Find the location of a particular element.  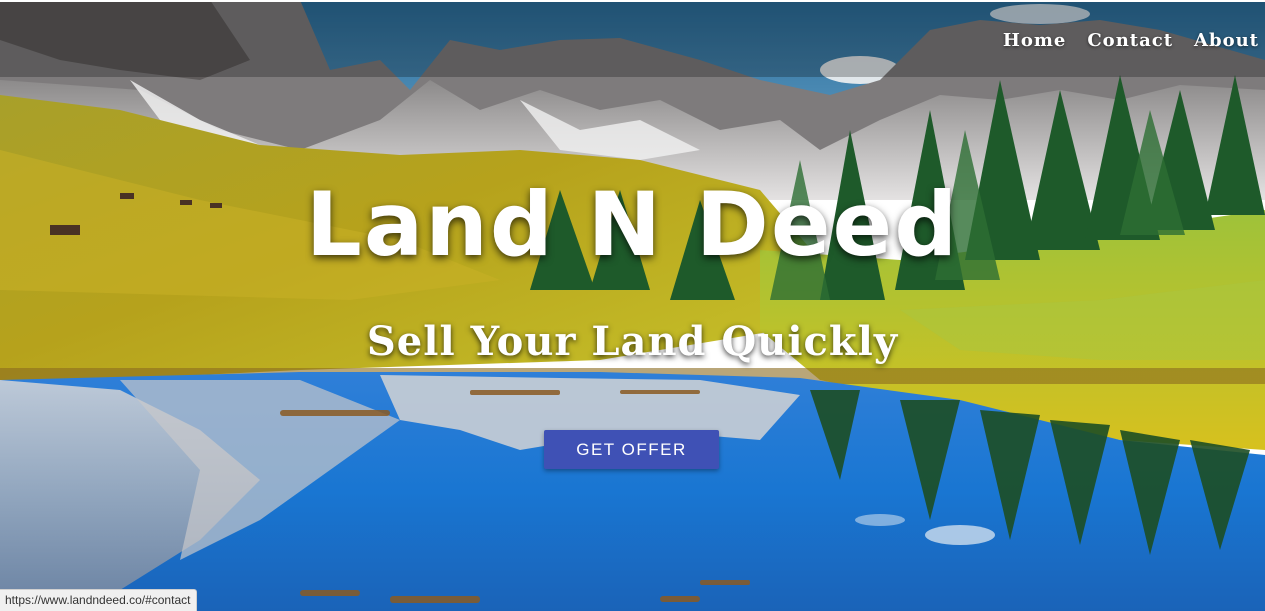

top-navbar: Home Contact About is located at coordinates (632, 38).